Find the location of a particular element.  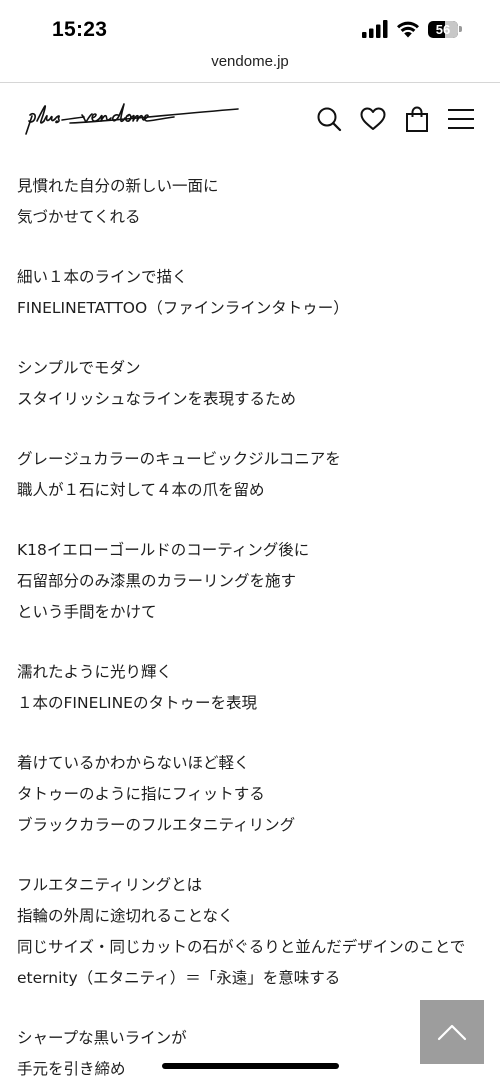

text-line: 石留部分のみ漆黒のカラーリングを施す is located at coordinates (157, 581).